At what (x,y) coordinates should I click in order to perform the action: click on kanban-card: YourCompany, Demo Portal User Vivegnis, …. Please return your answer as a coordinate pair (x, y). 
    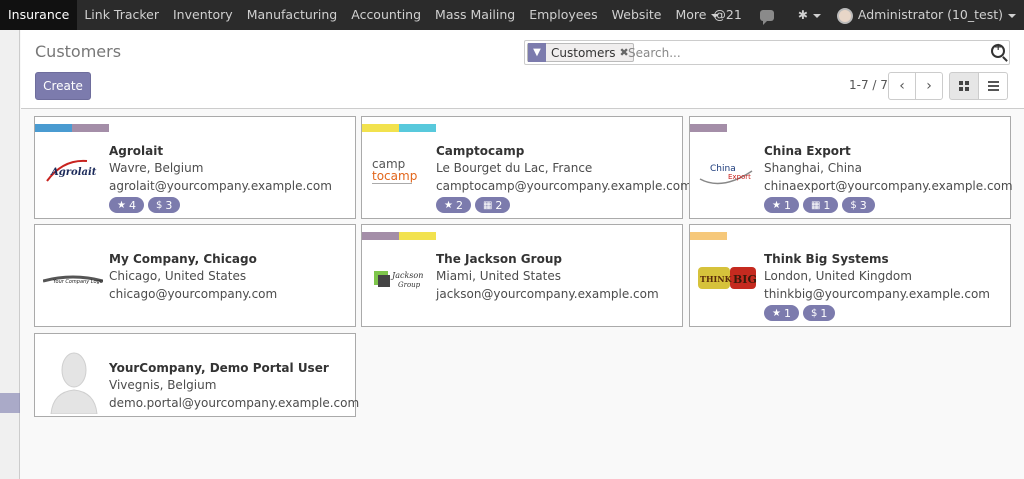
    Looking at the image, I should click on (196, 375).